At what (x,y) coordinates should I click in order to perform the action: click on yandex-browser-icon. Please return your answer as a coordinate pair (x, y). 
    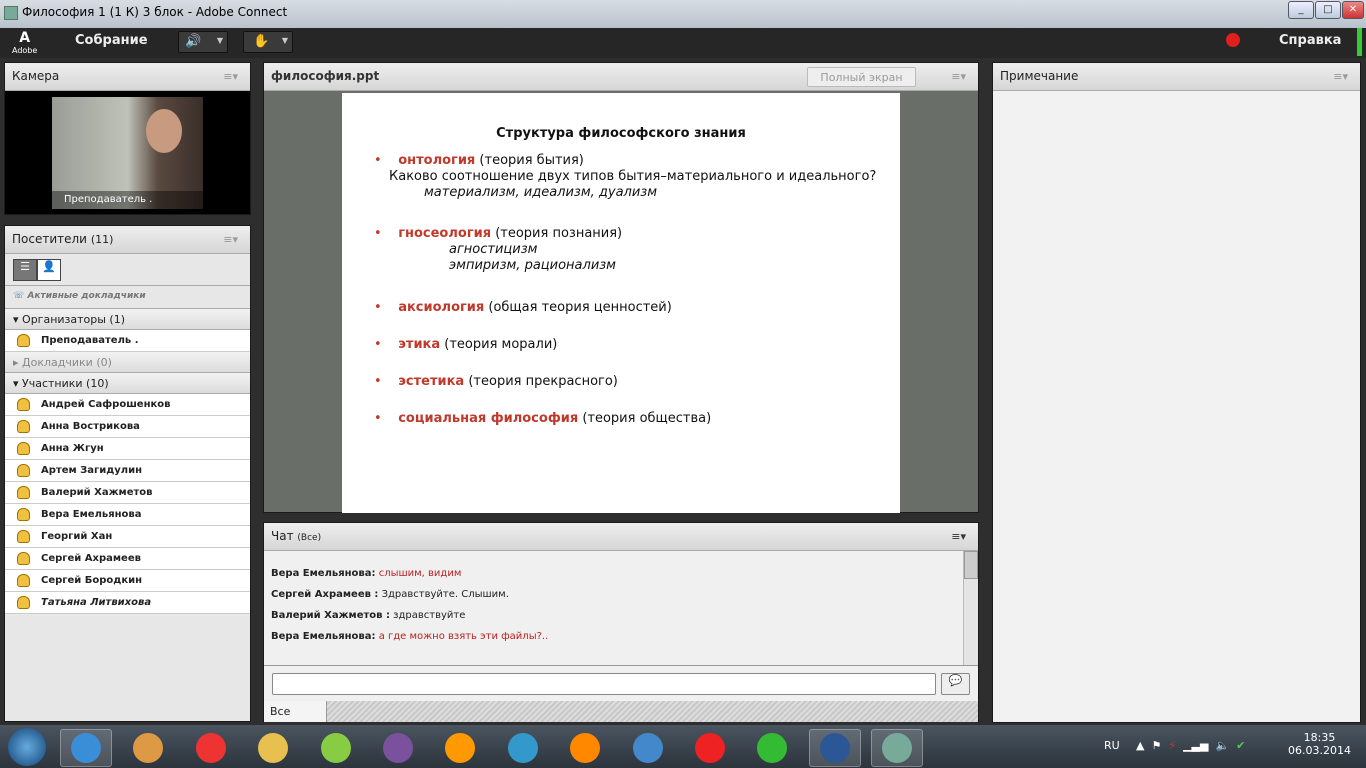
    Looking at the image, I should click on (211, 748).